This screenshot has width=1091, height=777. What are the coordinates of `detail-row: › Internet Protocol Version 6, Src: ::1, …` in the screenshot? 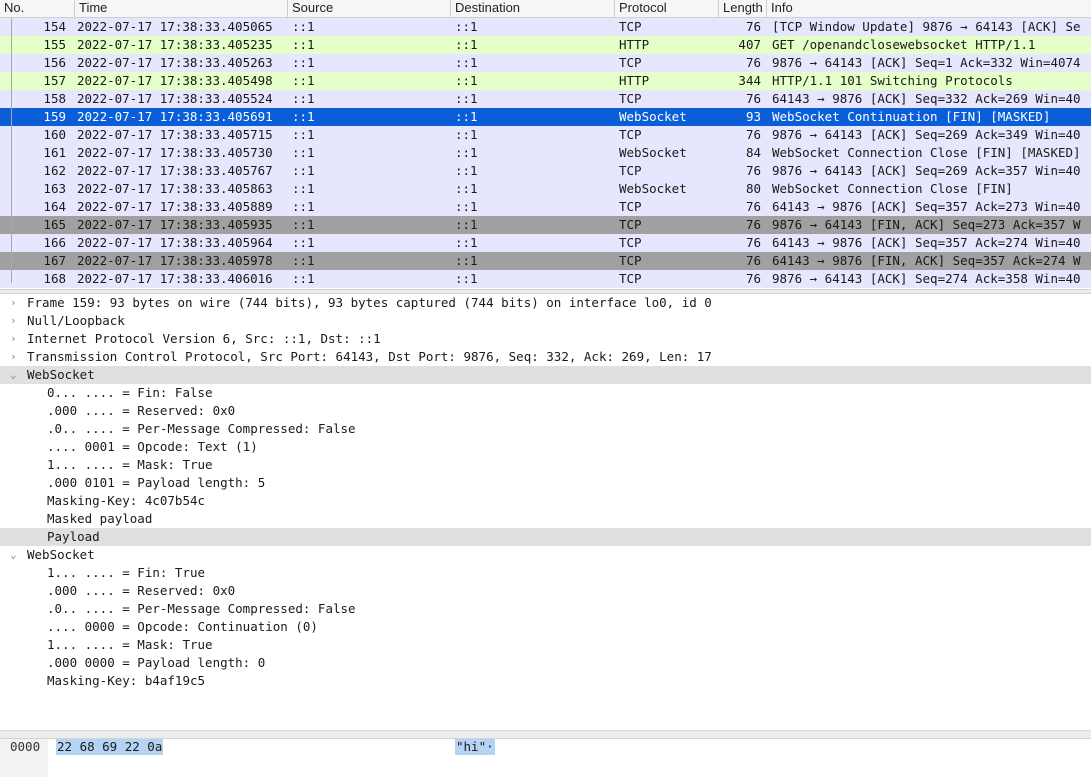 It's located at (545, 339).